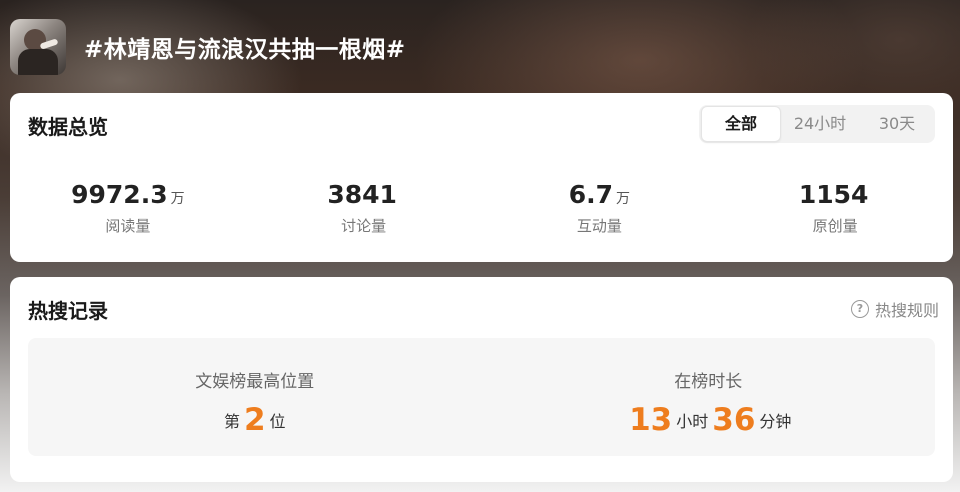 The width and height of the screenshot is (960, 492). I want to click on stat-reads-value: 9972.3, so click(119, 194).